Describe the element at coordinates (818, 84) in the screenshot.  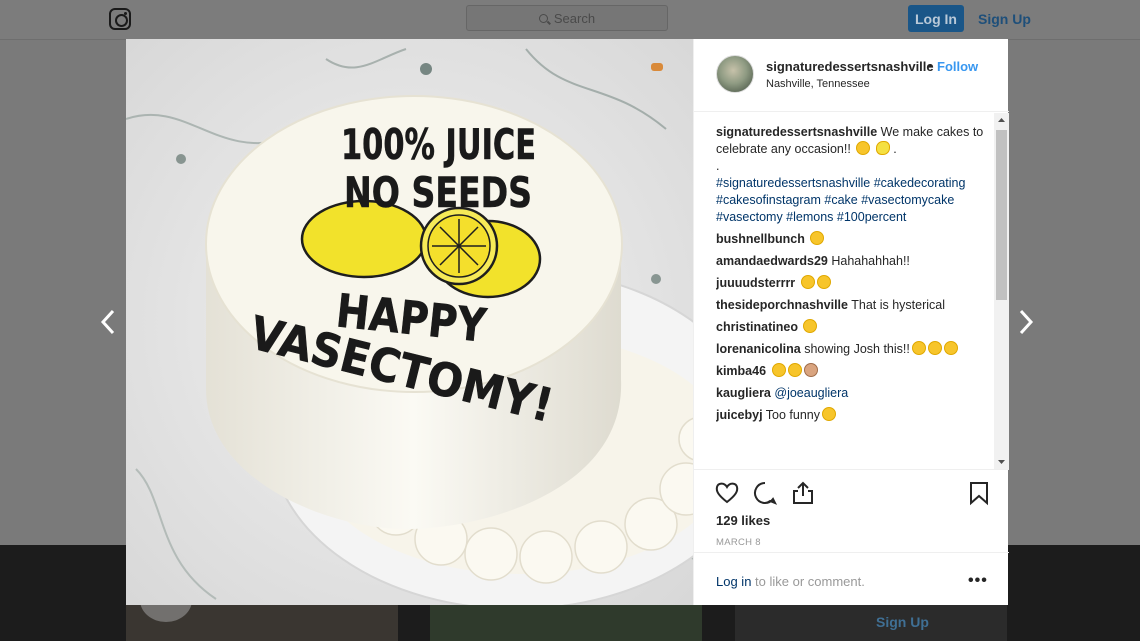
I see `post-location: Nashville, Tennessee` at that location.